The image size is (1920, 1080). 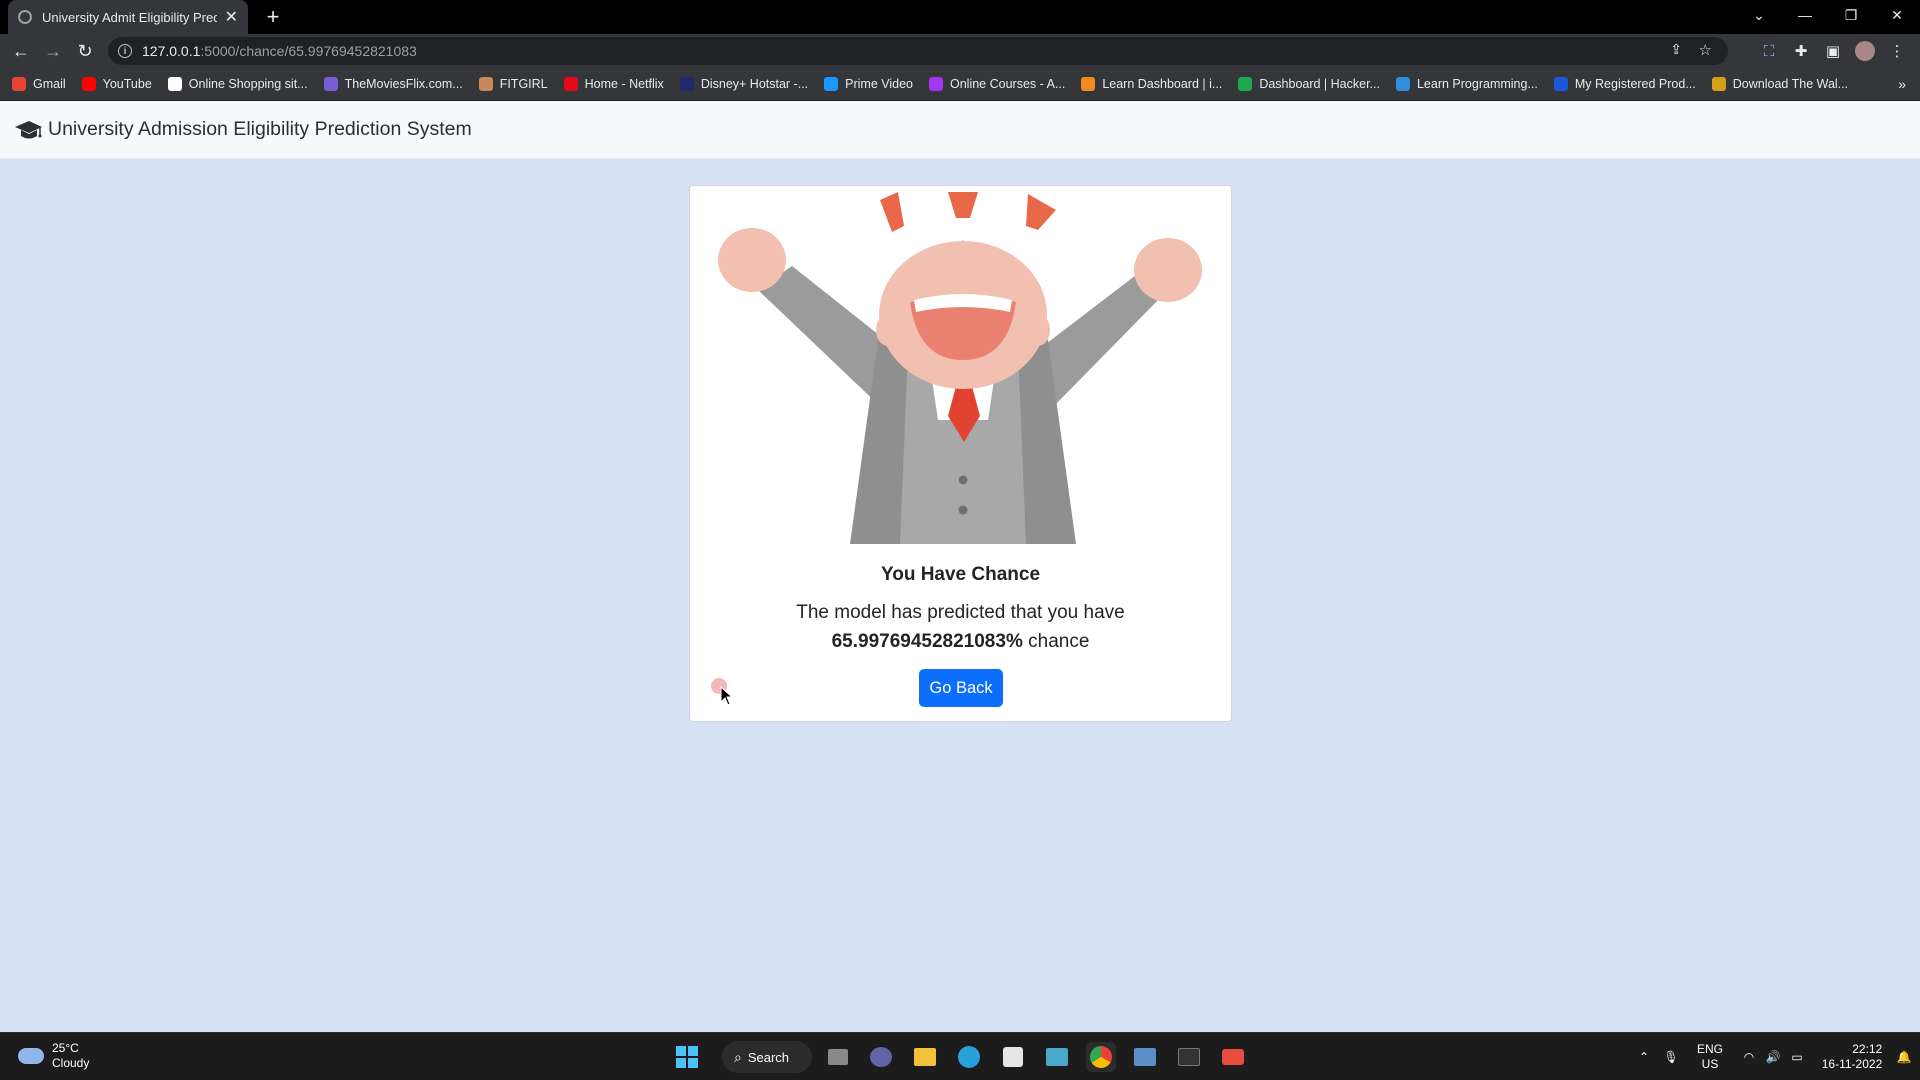 I want to click on language-indicator: ENG US, so click(x=1710, y=1056).